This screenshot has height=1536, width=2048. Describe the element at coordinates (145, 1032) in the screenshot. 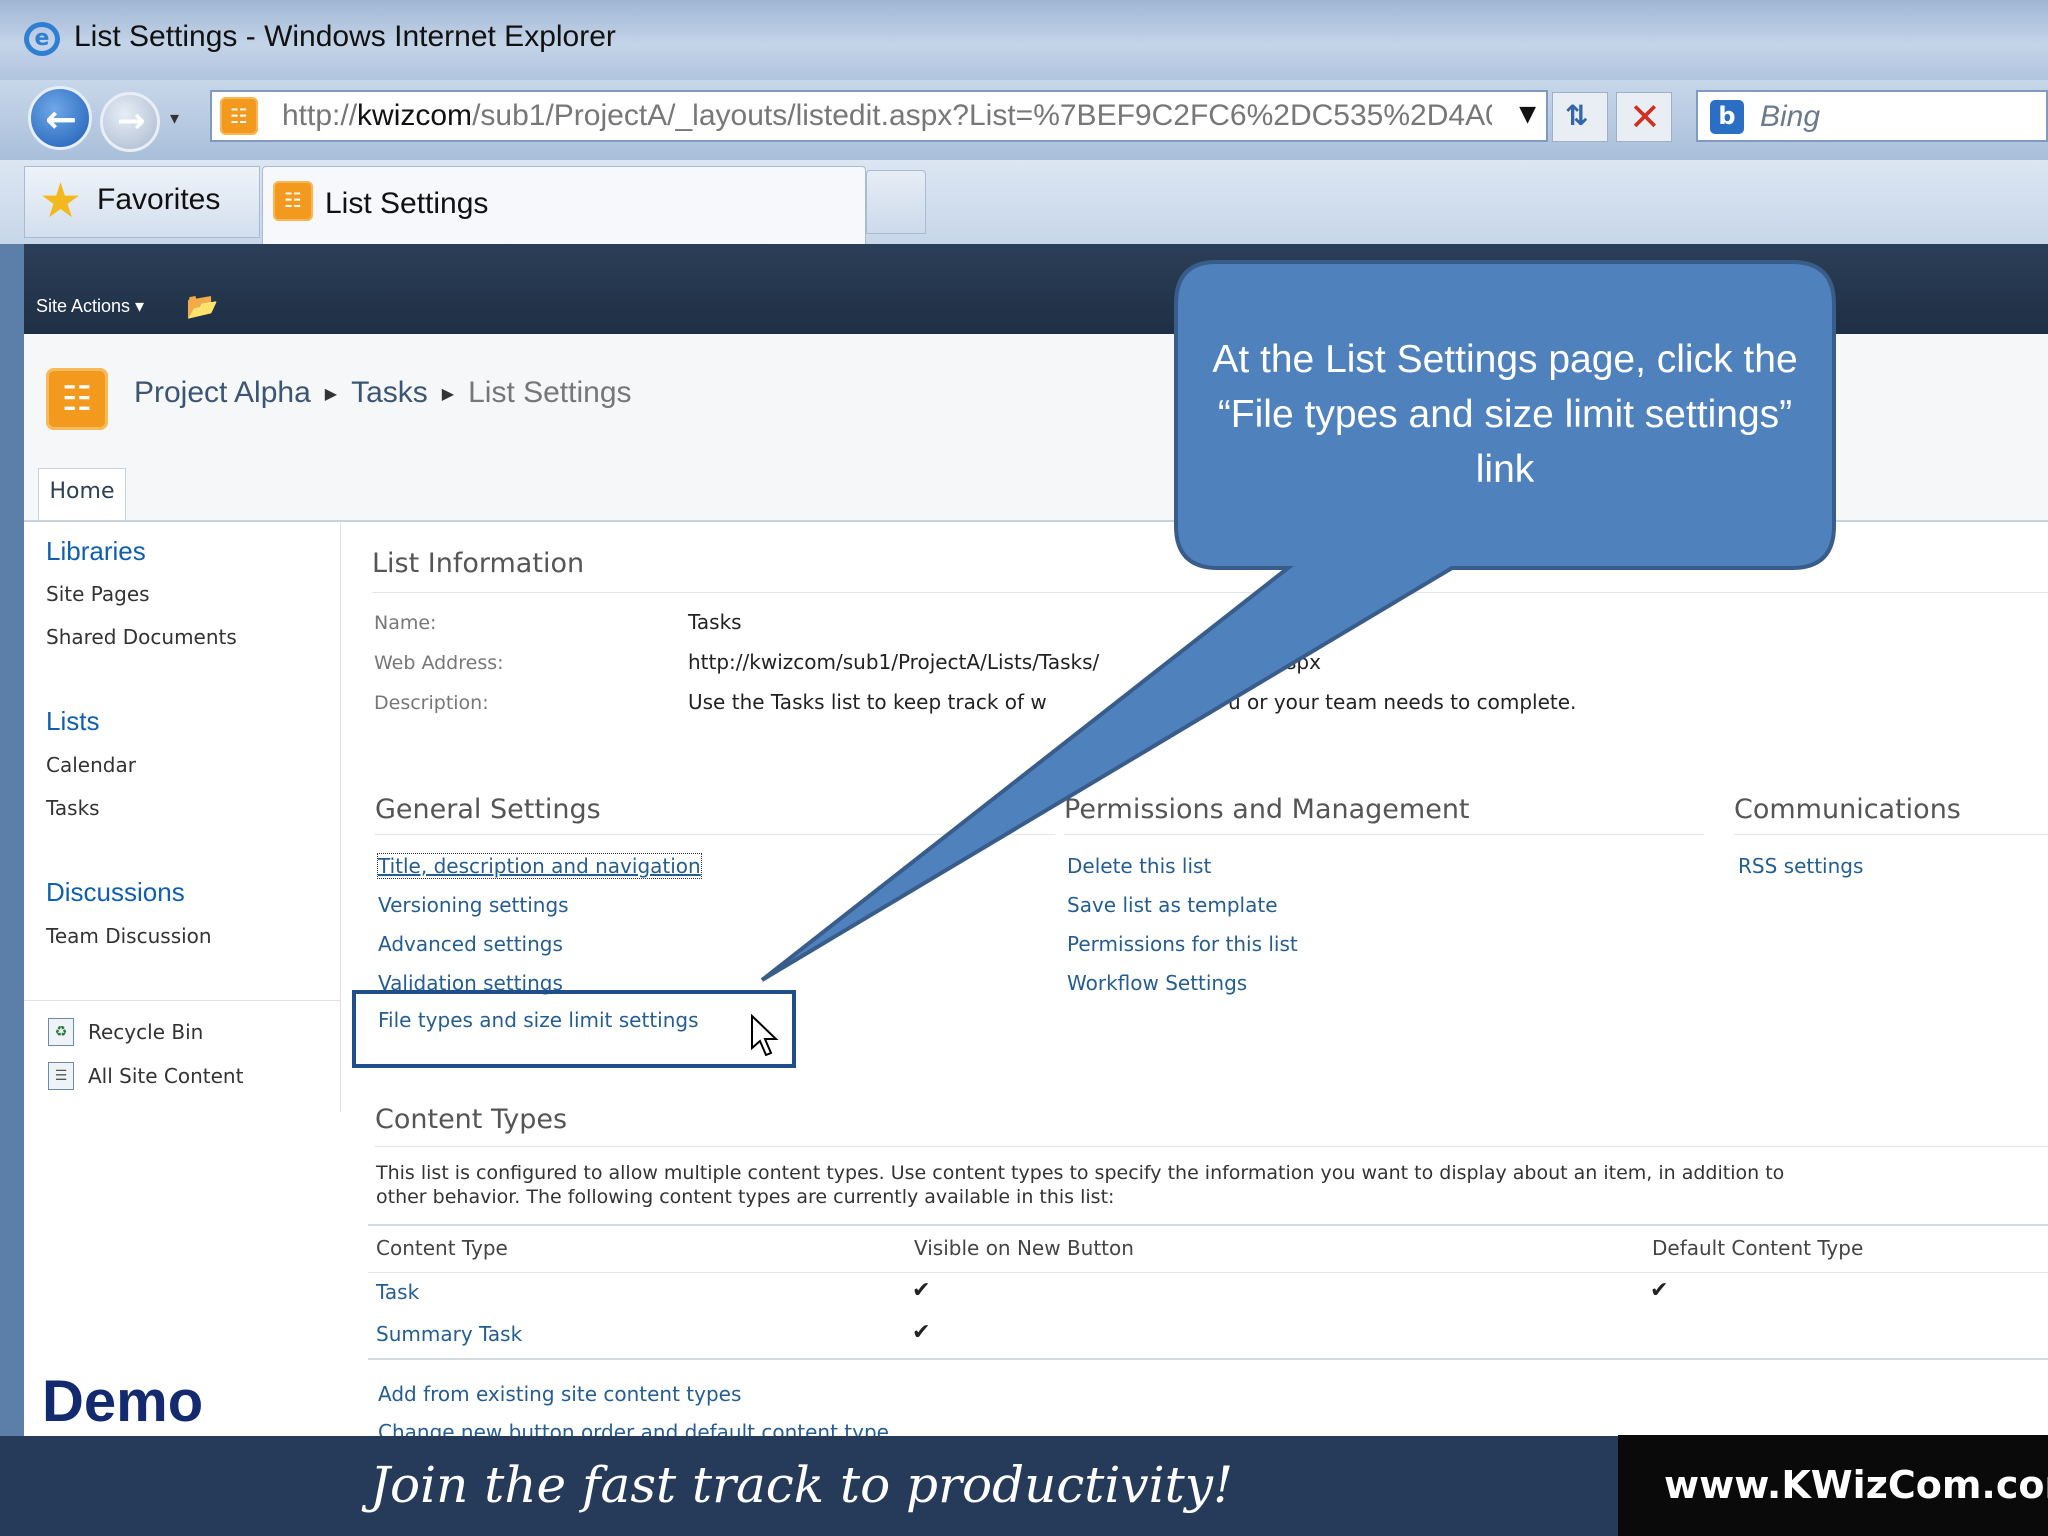

I see `ql-item-recycle-bin: Recycle Bin` at that location.